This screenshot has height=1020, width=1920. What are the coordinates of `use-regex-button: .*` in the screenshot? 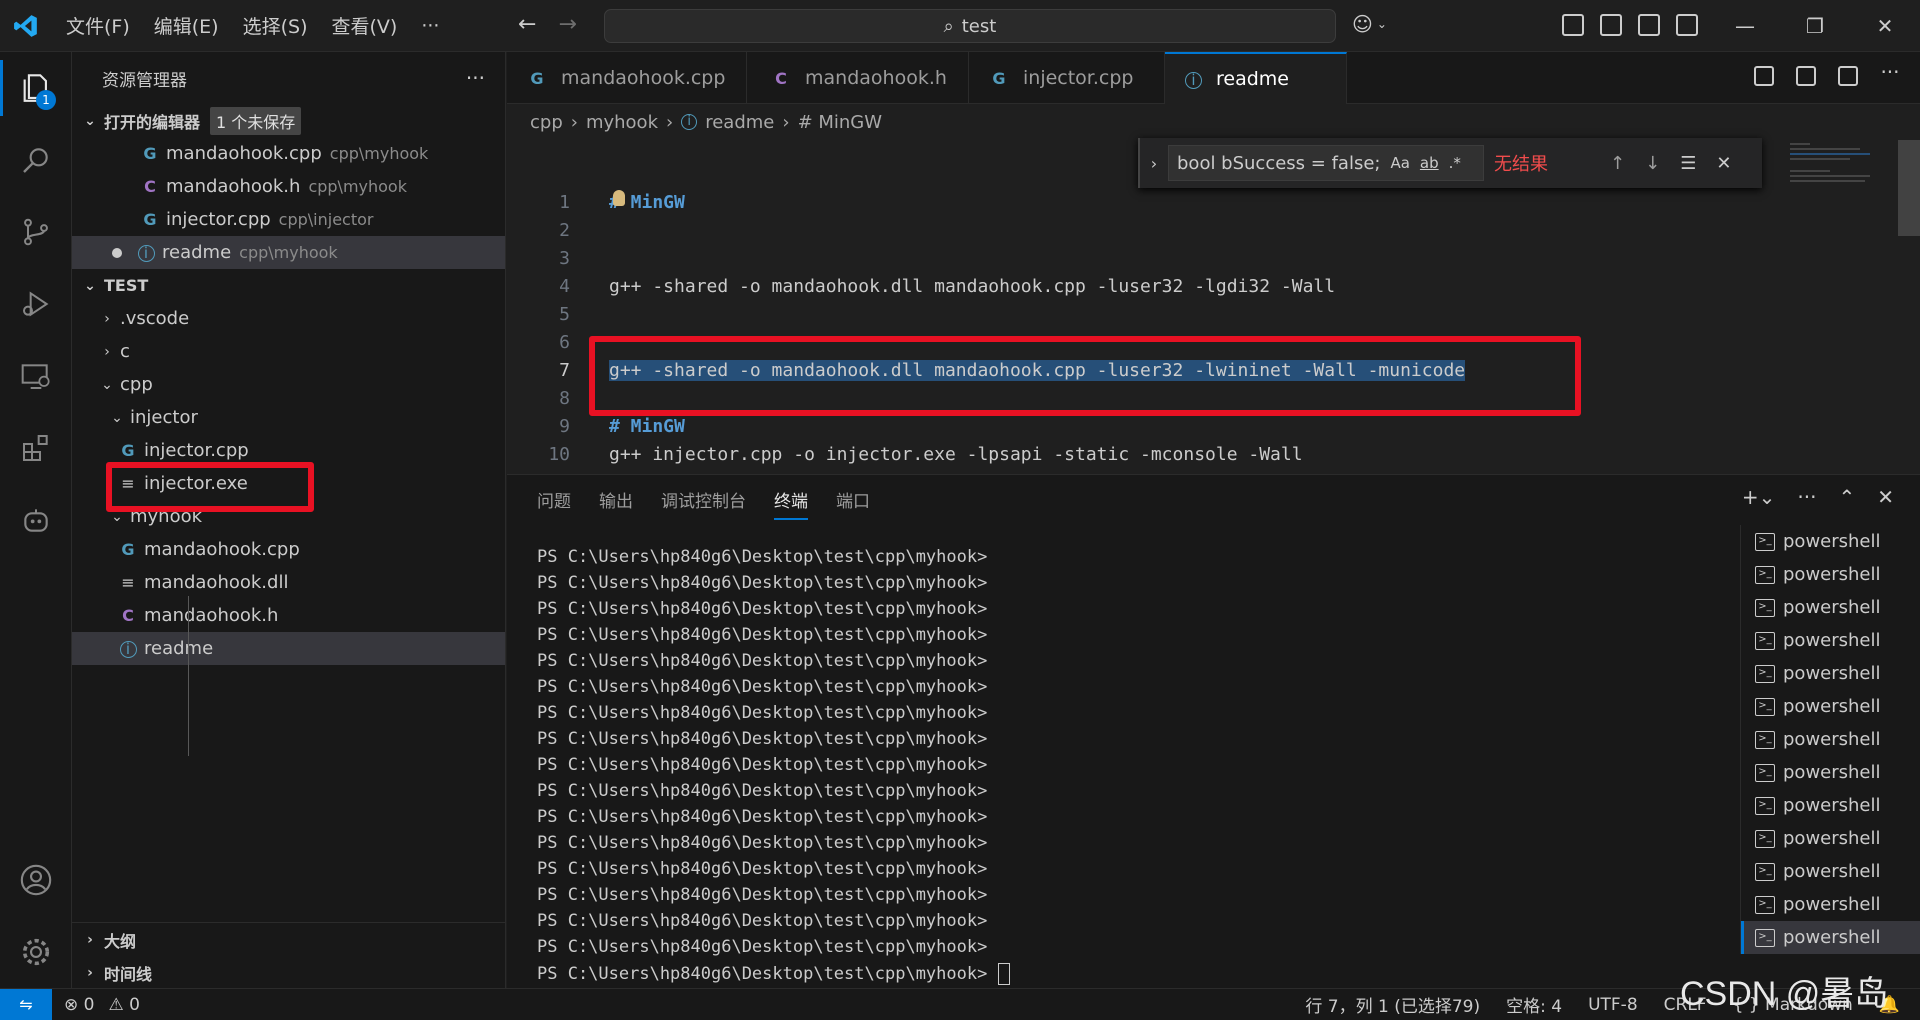 It's located at (1455, 163).